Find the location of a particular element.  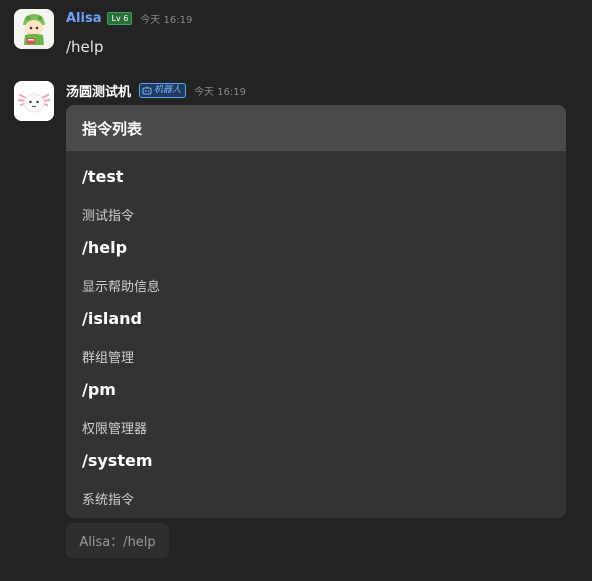

message-text: /help is located at coordinates (85, 47).